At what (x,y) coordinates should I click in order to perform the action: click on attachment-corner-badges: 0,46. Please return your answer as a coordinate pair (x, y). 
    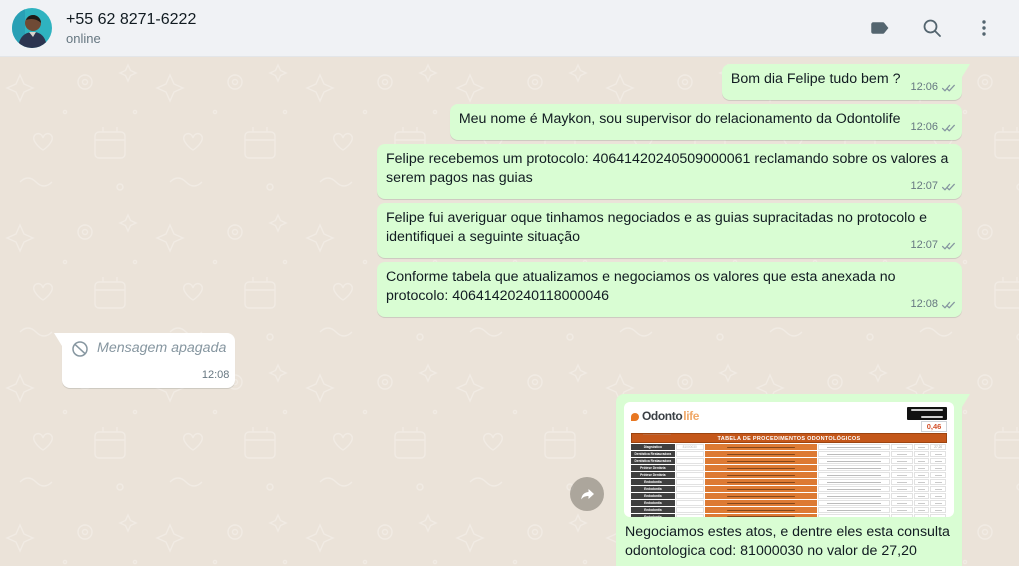
    Looking at the image, I should click on (927, 419).